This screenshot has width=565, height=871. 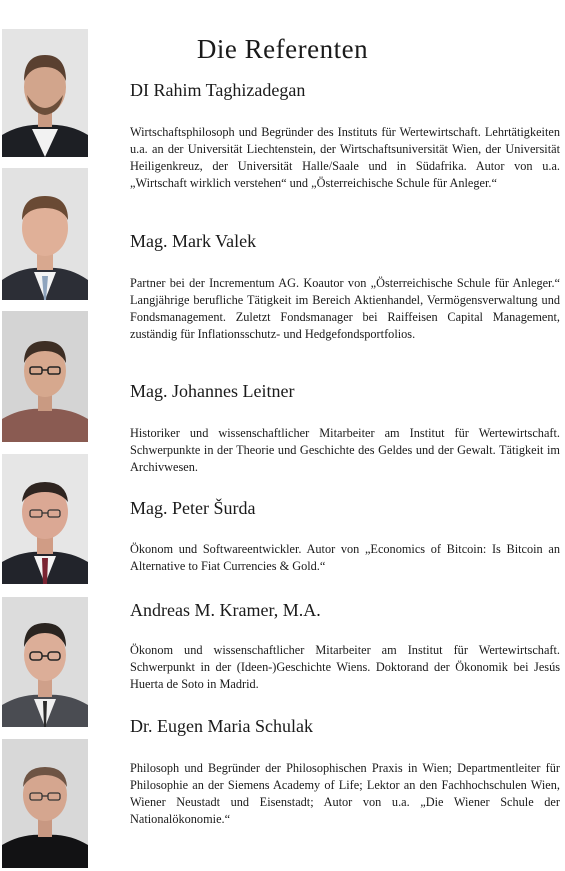 What do you see at coordinates (45, 662) in the screenshot?
I see `speaker-photo-kramer` at bounding box center [45, 662].